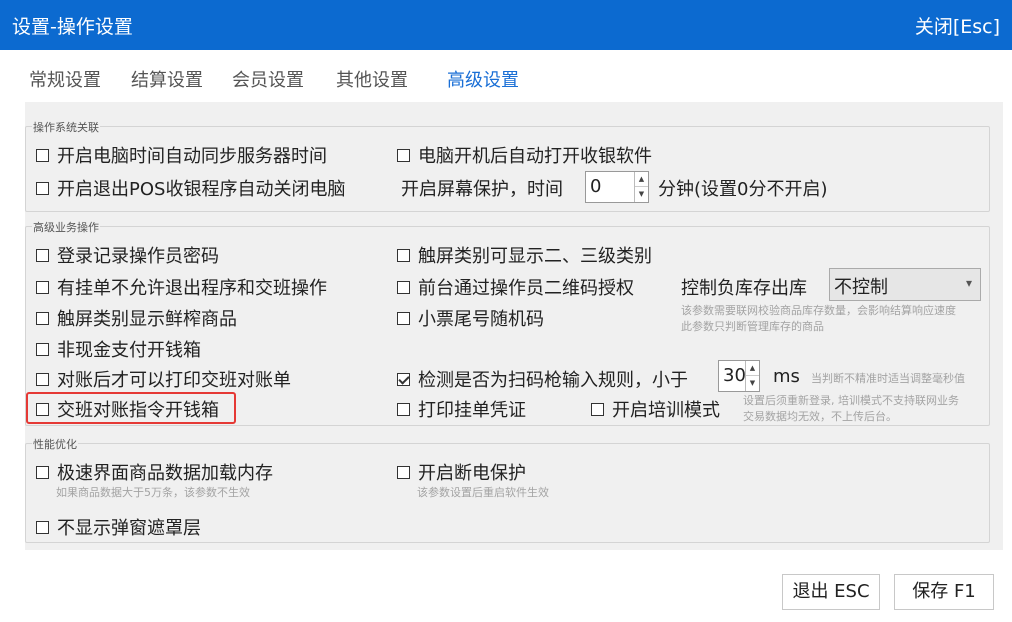 The width and height of the screenshot is (1012, 622). I want to click on group-advanced-legend: 高级业务操作, so click(66, 227).